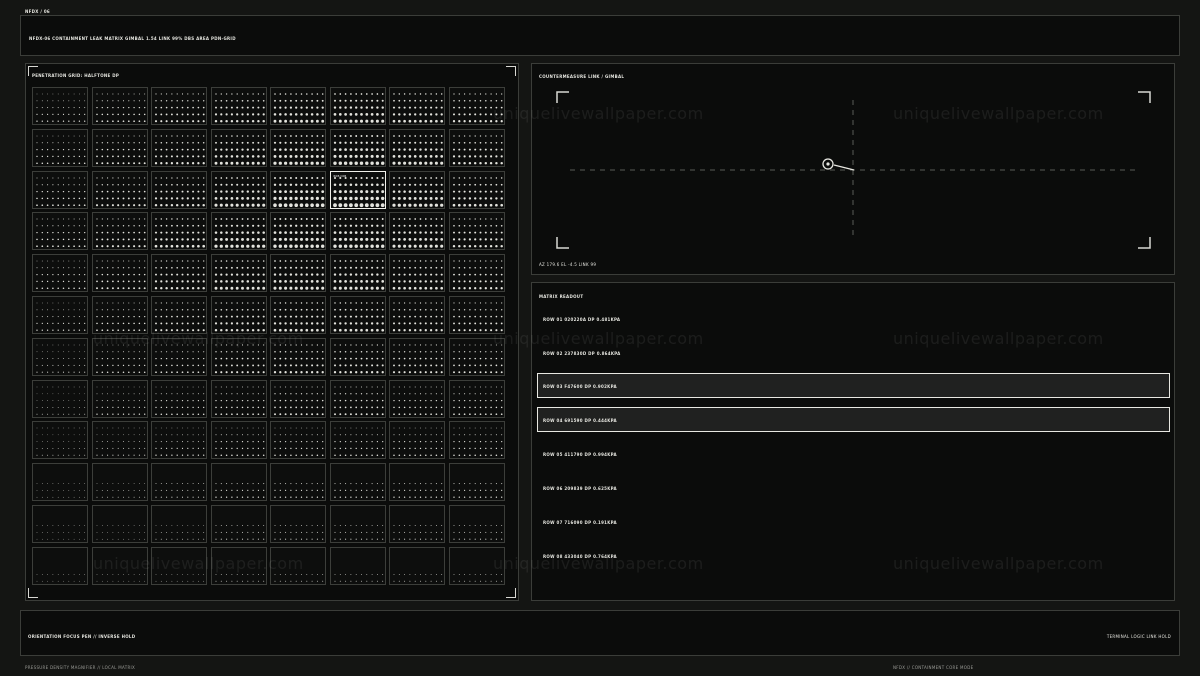  What do you see at coordinates (853, 318) in the screenshot?
I see `readout-row: ROW 01 020220a dP 0.481kPa` at bounding box center [853, 318].